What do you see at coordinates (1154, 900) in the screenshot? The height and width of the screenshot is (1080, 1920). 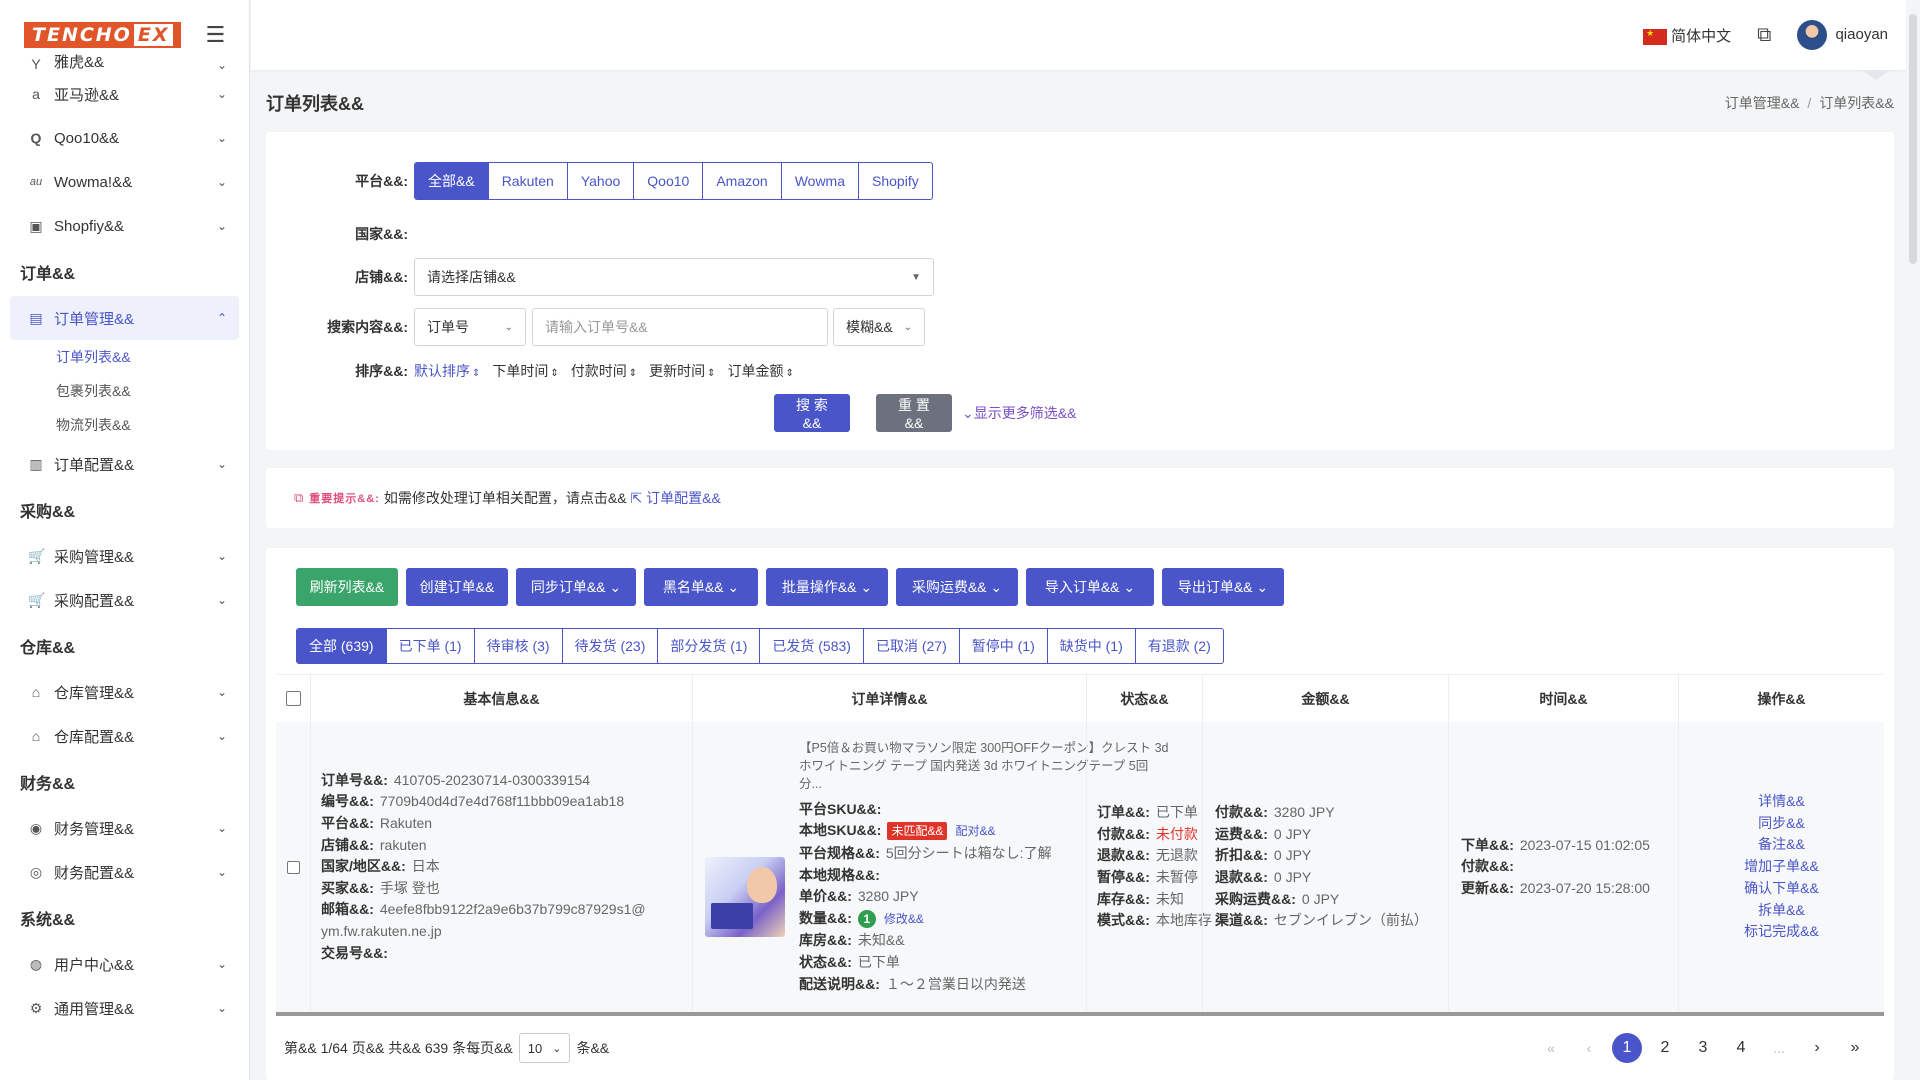 I see `status-stock: 库存&&: 未知` at bounding box center [1154, 900].